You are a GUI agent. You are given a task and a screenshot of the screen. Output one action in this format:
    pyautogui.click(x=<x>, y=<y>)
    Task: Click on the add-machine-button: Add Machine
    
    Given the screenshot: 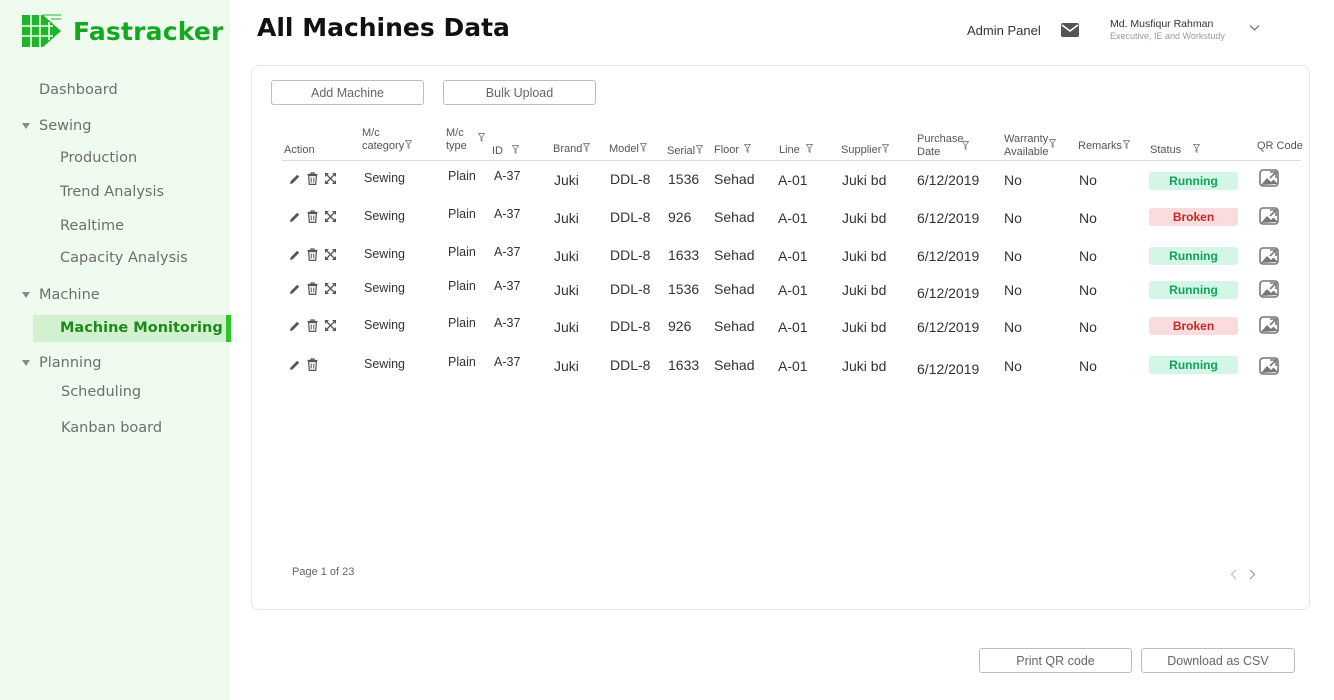 What is the action you would take?
    pyautogui.click(x=347, y=92)
    